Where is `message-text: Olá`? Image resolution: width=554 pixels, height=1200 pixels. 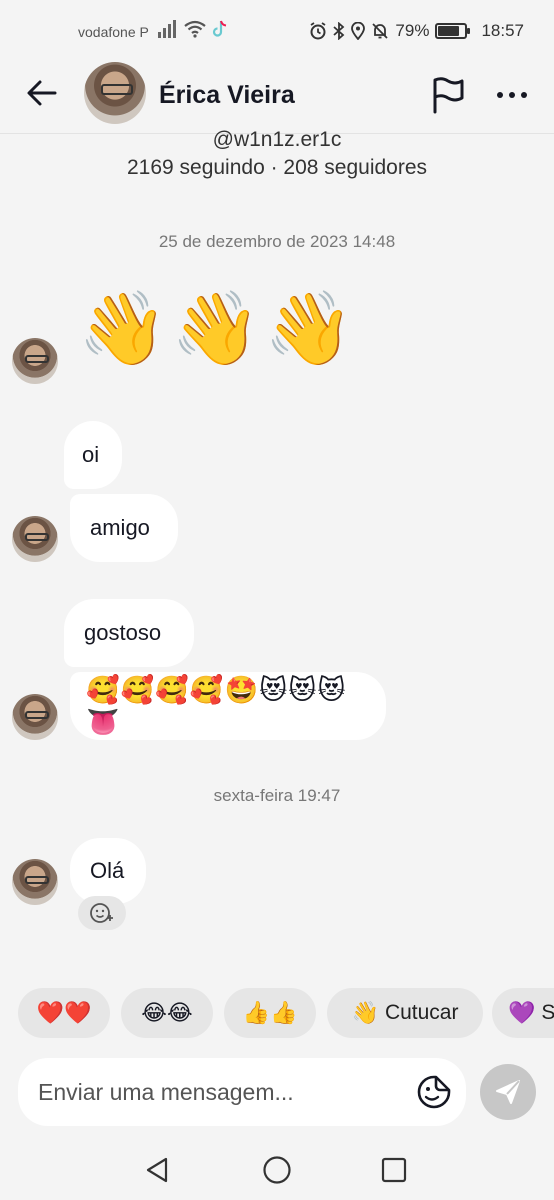 message-text: Olá is located at coordinates (107, 870).